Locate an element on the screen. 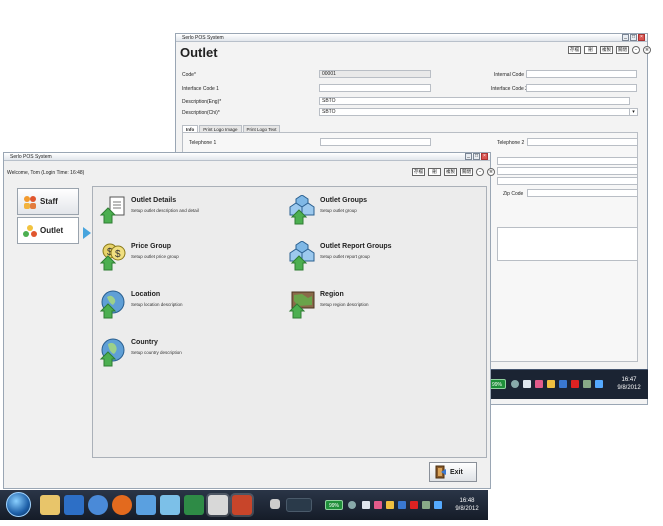  zipcode-field is located at coordinates (582, 193).